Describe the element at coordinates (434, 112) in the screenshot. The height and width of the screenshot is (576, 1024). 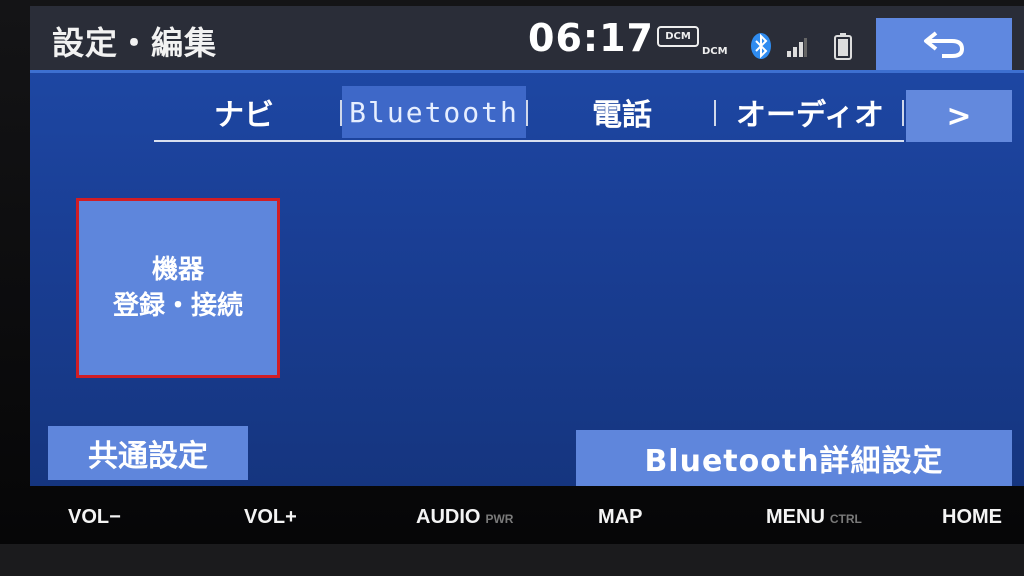
I see `tab-bluetooth: Bluetooth` at that location.